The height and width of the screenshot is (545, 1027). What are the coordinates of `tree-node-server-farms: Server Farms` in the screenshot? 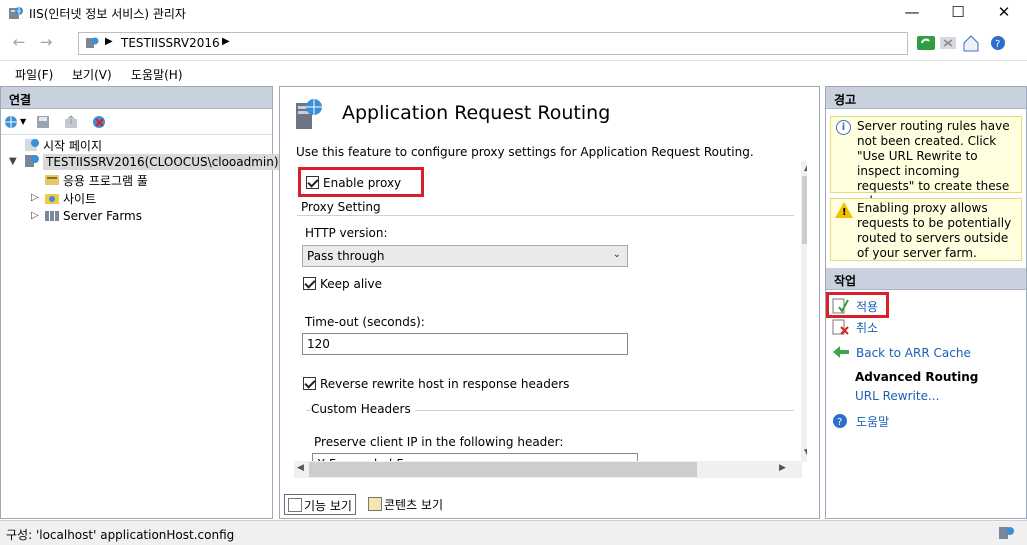 It's located at (93, 215).